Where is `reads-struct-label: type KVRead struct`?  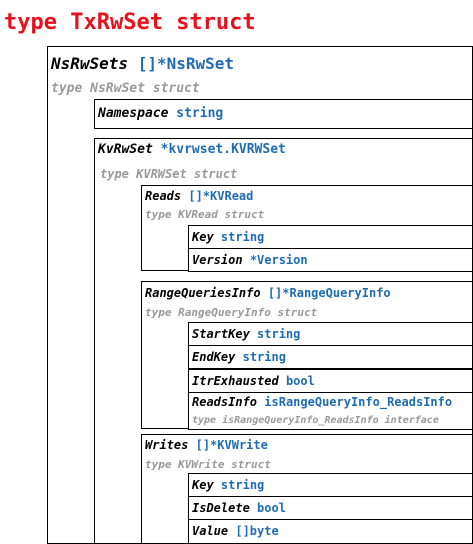 reads-struct-label: type KVRead struct is located at coordinates (205, 214).